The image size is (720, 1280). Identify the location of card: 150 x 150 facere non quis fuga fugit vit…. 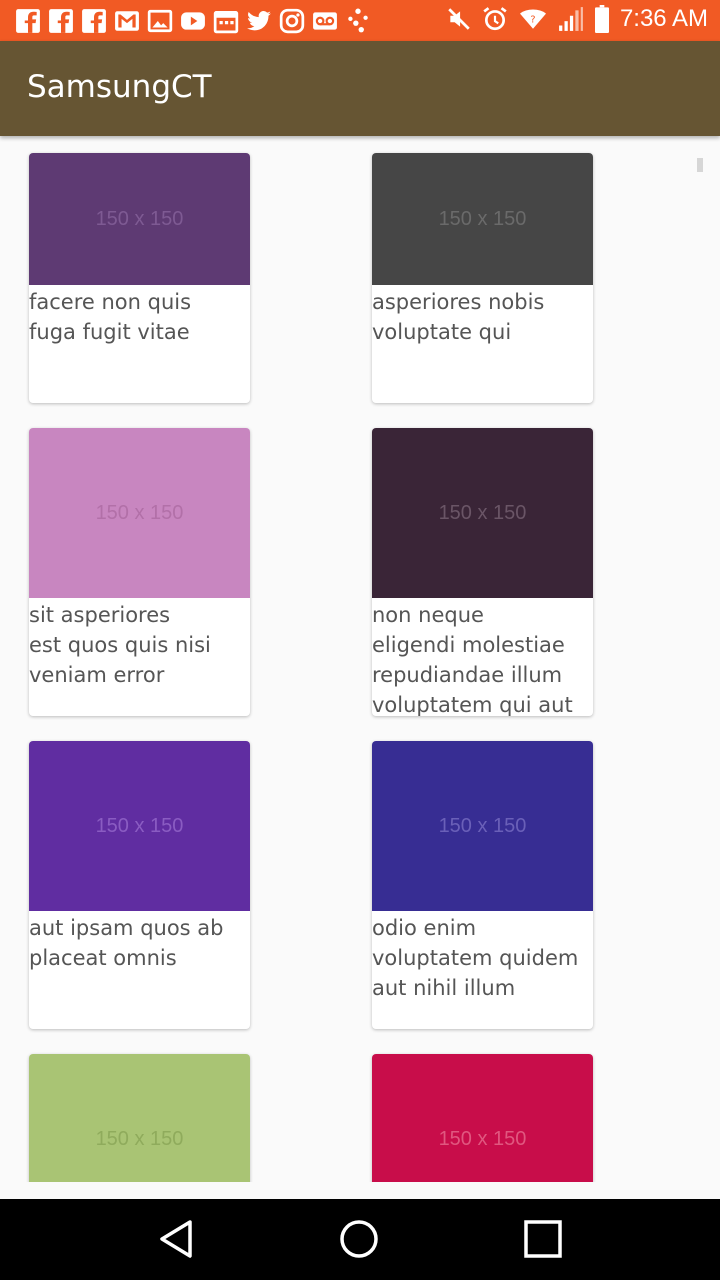
(139, 278).